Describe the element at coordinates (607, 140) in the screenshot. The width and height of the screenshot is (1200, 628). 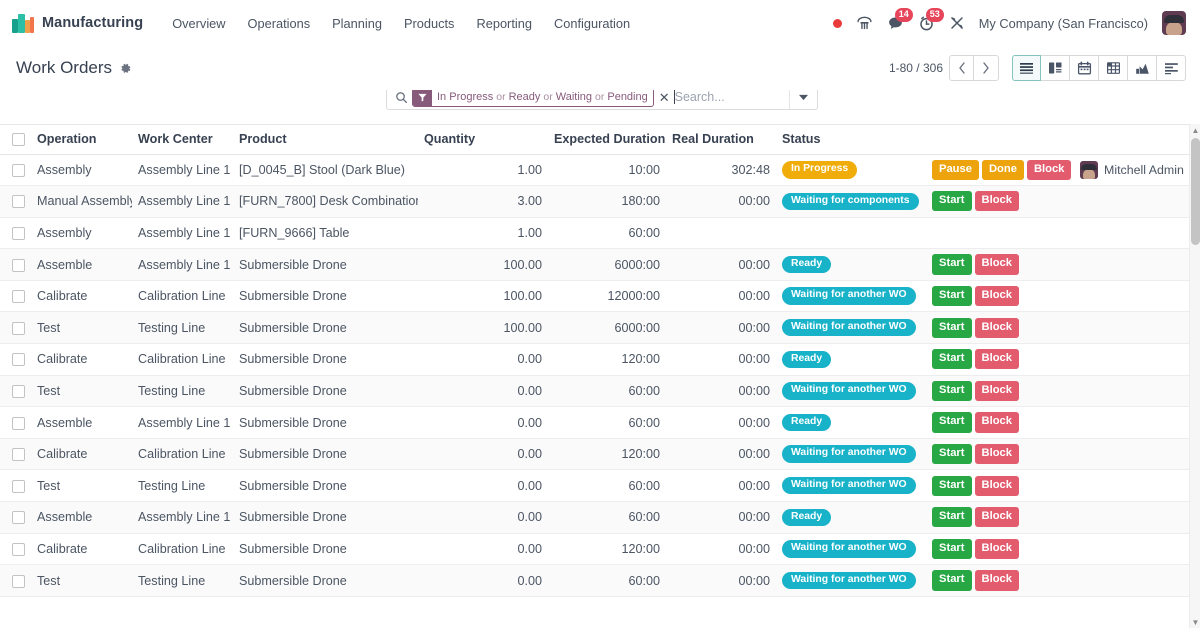
I see `column-header-expected-duration: Expected Duration` at that location.